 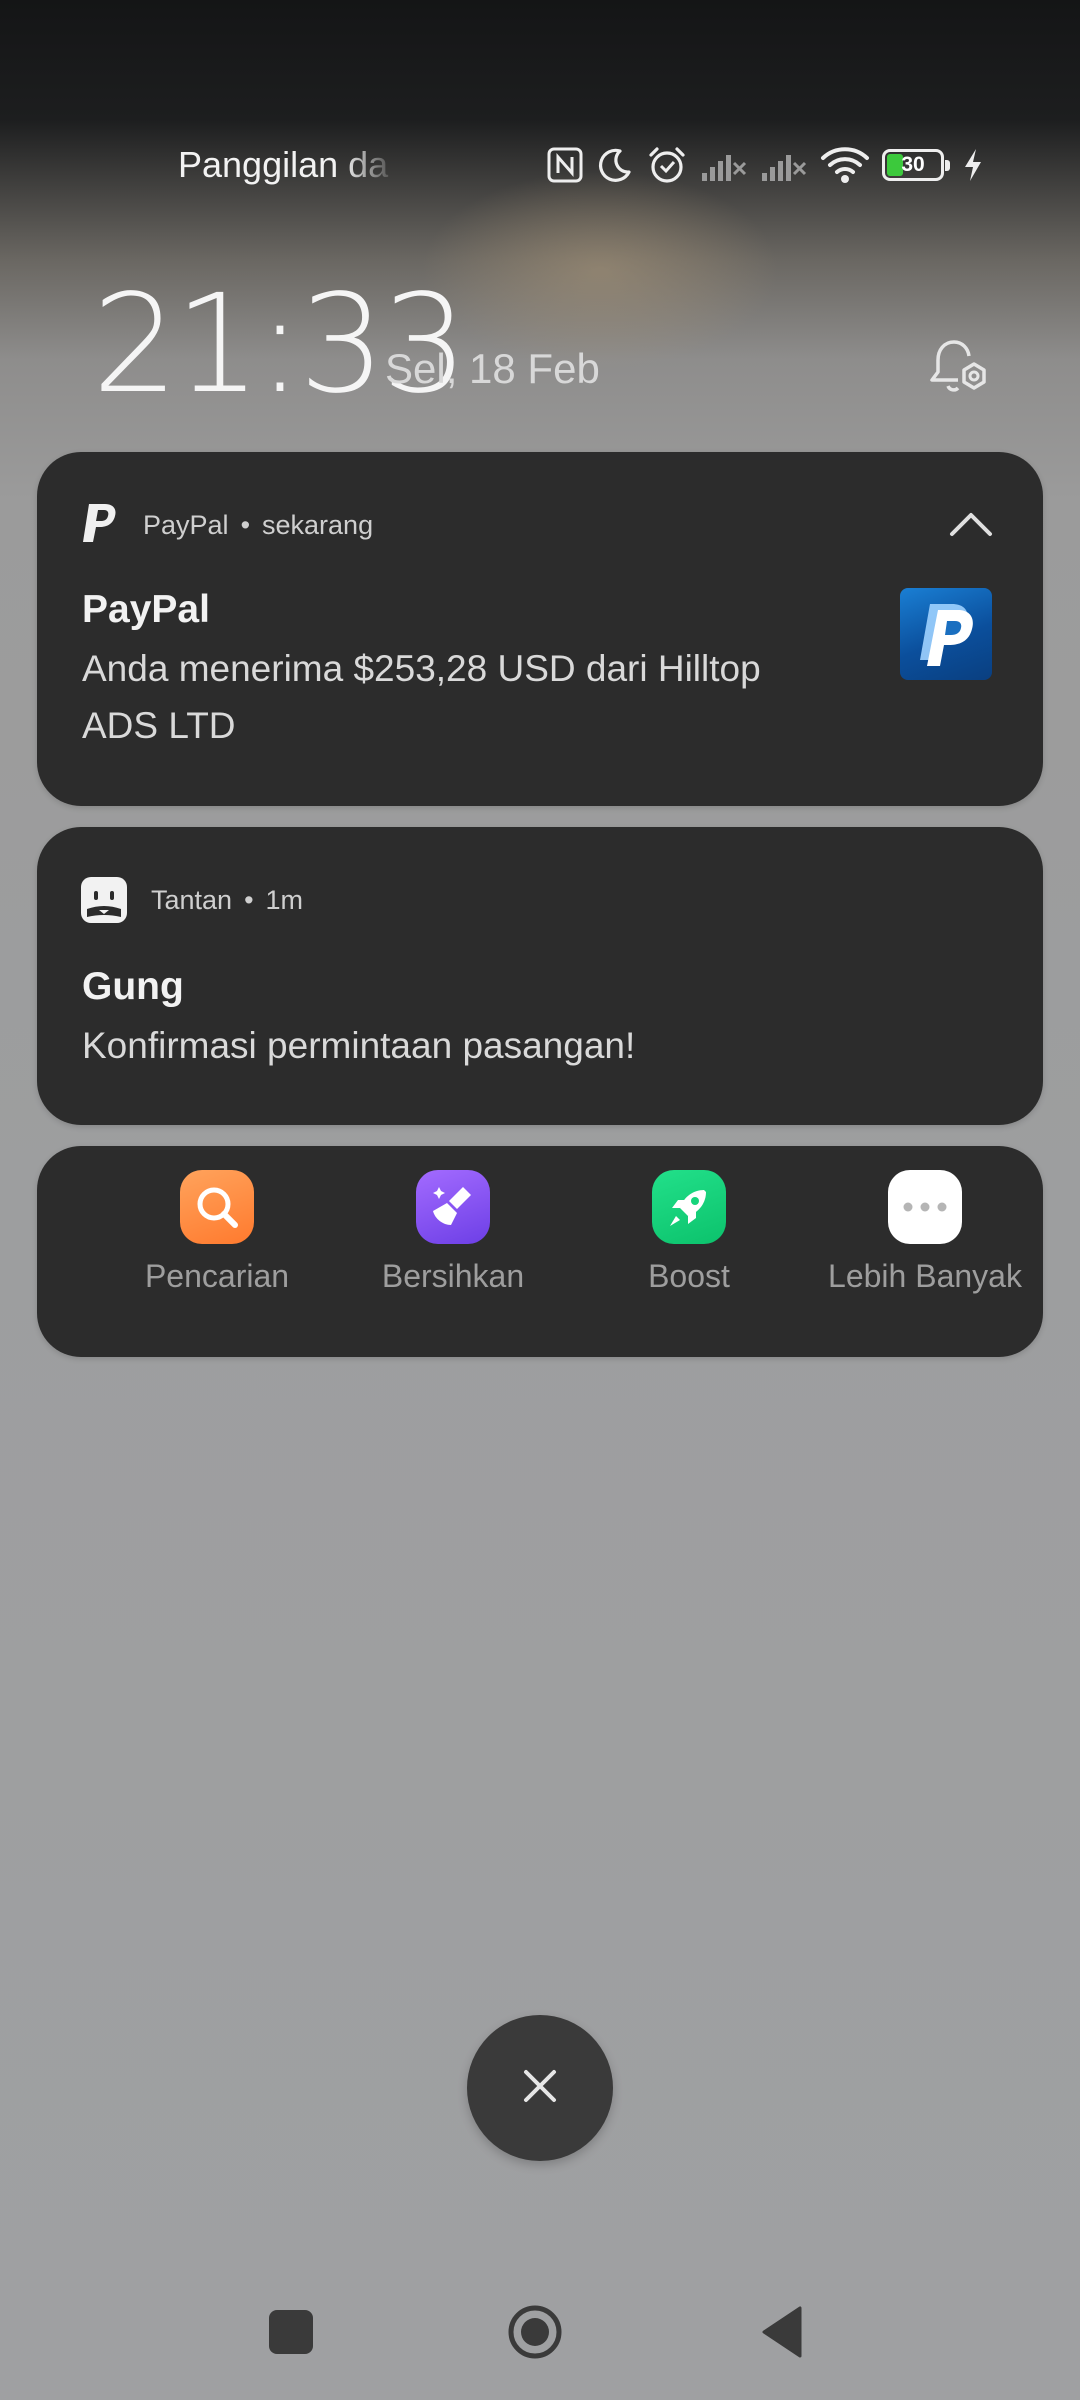 What do you see at coordinates (946, 634) in the screenshot?
I see `paypal-logo-image` at bounding box center [946, 634].